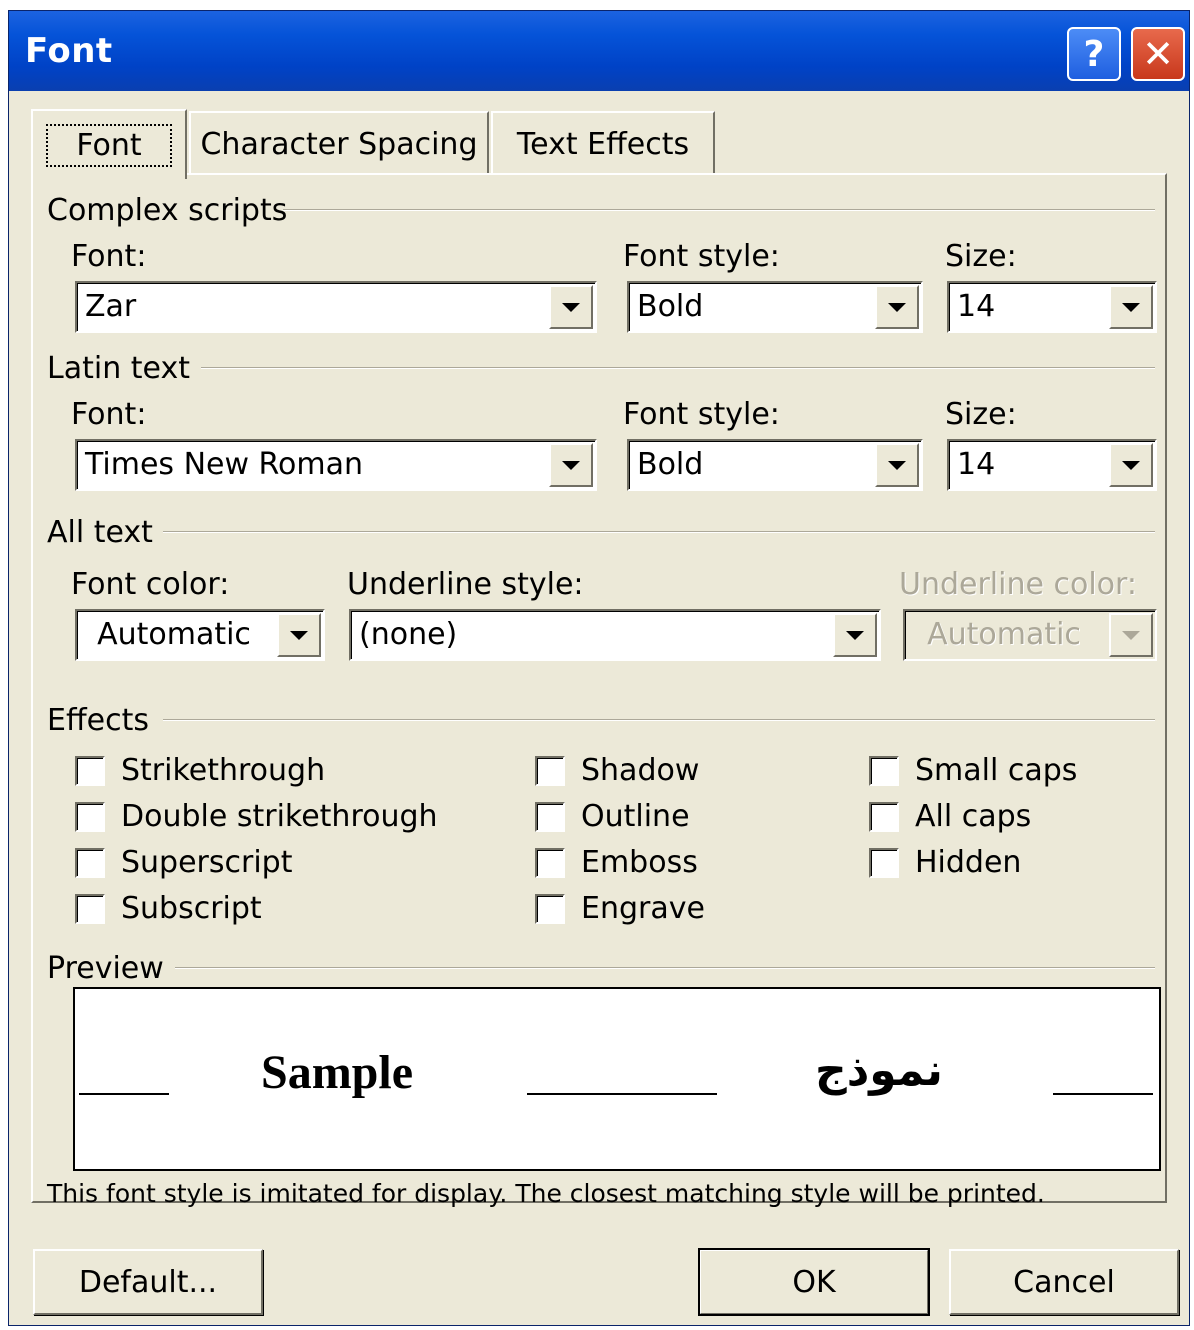  Describe the element at coordinates (814, 1282) in the screenshot. I see `ok-button: OK` at that location.